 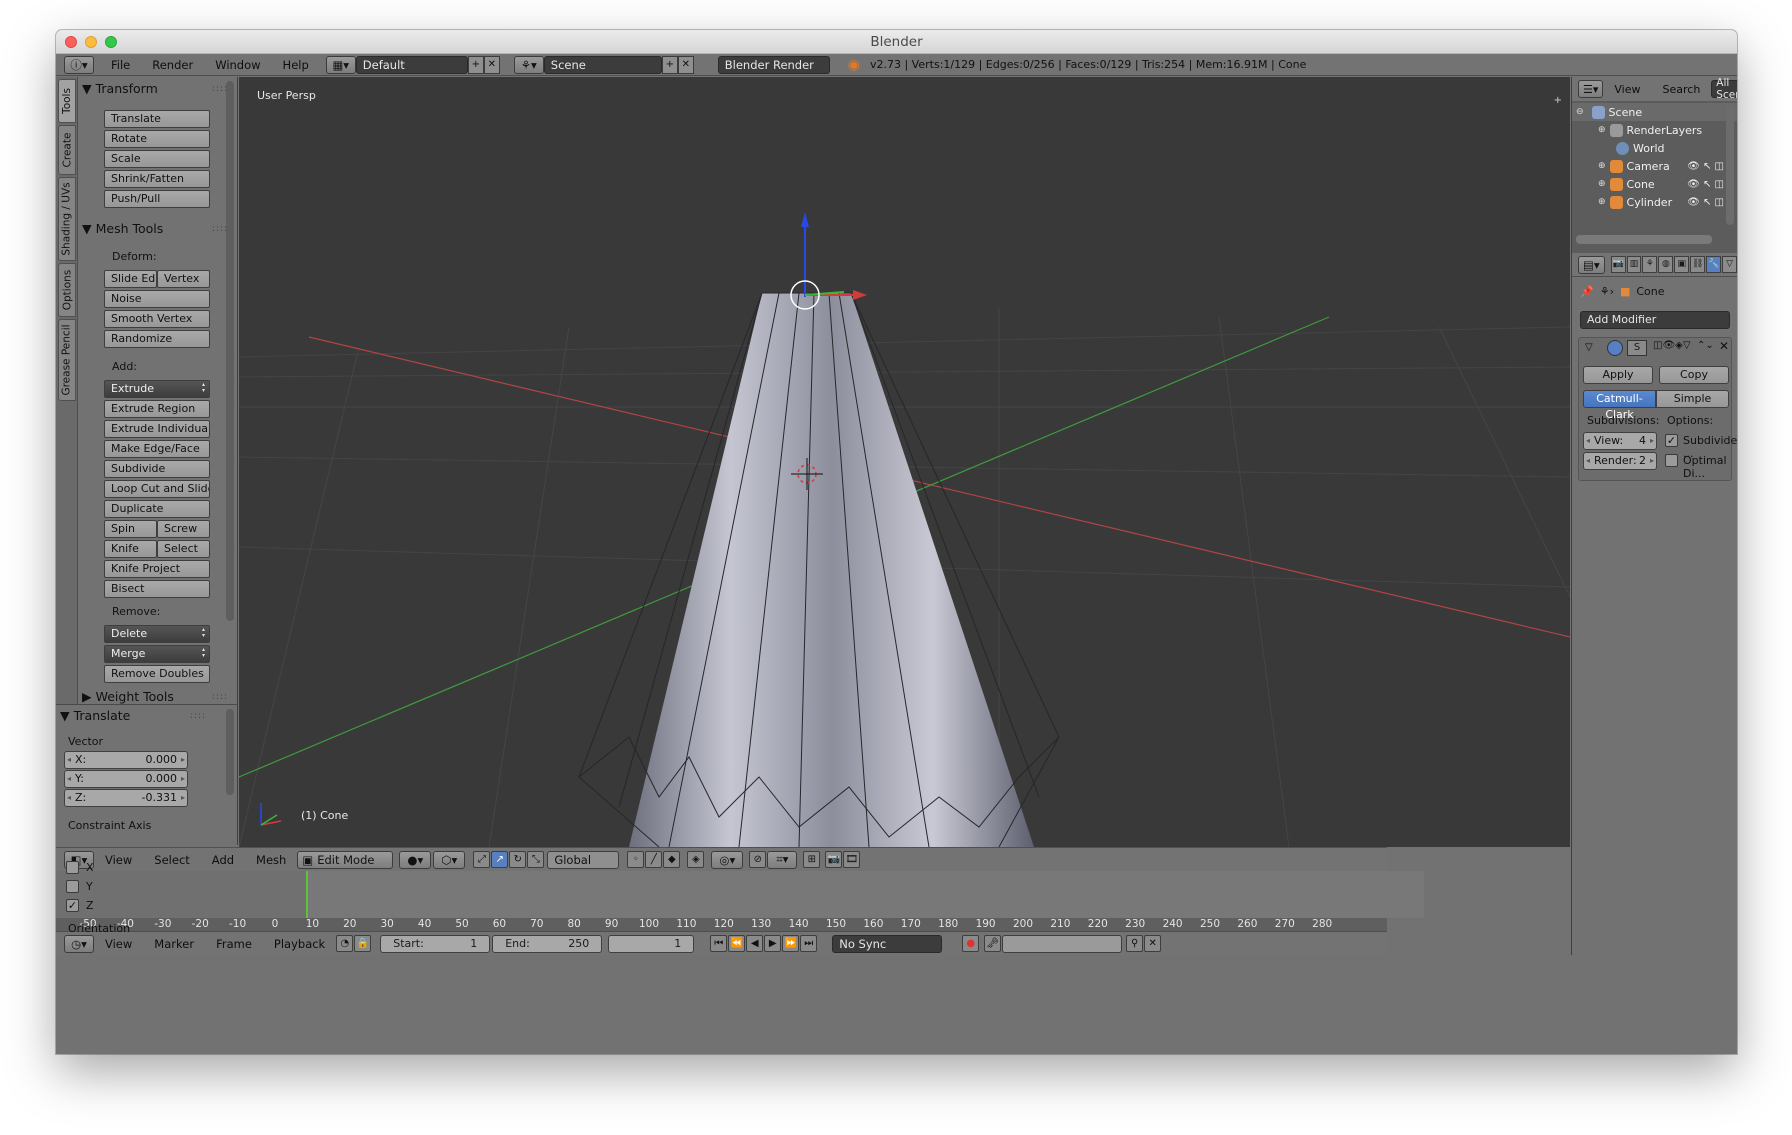 What do you see at coordinates (773, 943) in the screenshot?
I see `play-icon: ▶` at bounding box center [773, 943].